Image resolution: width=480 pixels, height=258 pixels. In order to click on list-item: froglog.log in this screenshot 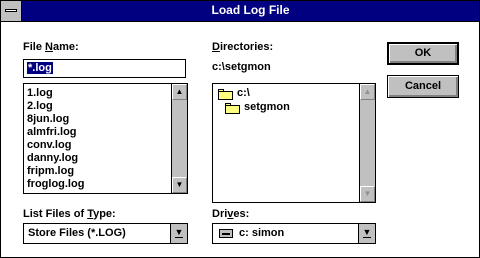, I will do `click(55, 184)`.